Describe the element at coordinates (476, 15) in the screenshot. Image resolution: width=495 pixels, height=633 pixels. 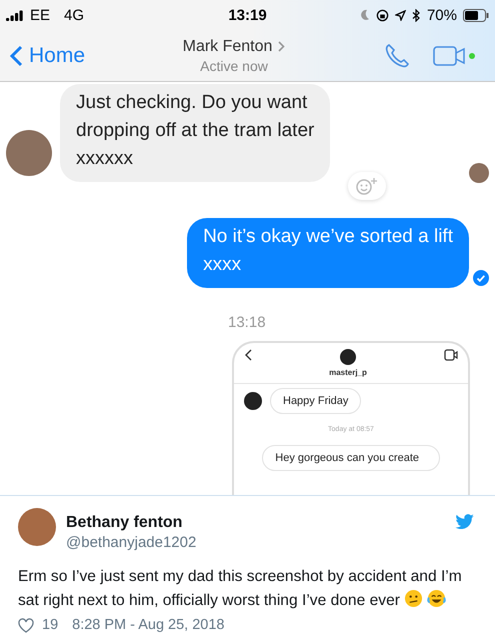
I see `battery-icon` at that location.